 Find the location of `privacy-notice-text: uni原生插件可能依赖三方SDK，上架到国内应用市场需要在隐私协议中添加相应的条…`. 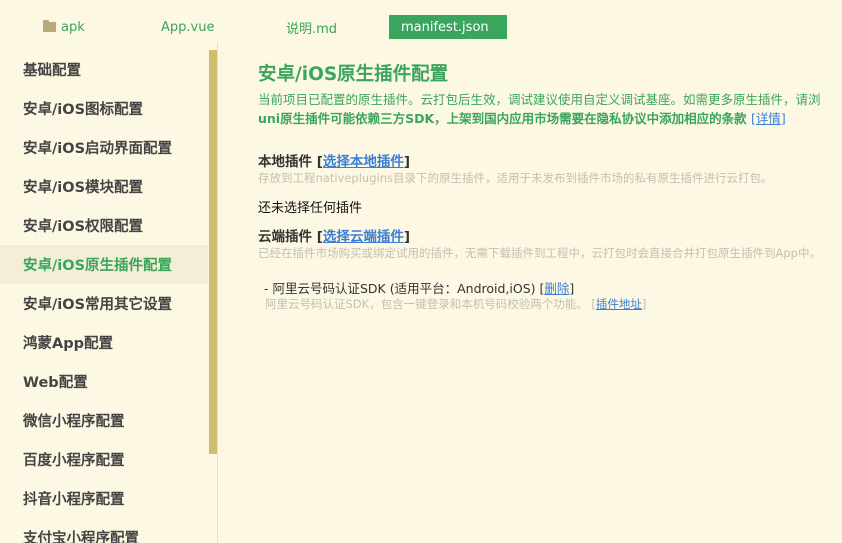

privacy-notice-text: uni原生插件可能依赖三方SDK，上架到国内应用市场需要在隐私协议中添加相应的条… is located at coordinates (502, 118).